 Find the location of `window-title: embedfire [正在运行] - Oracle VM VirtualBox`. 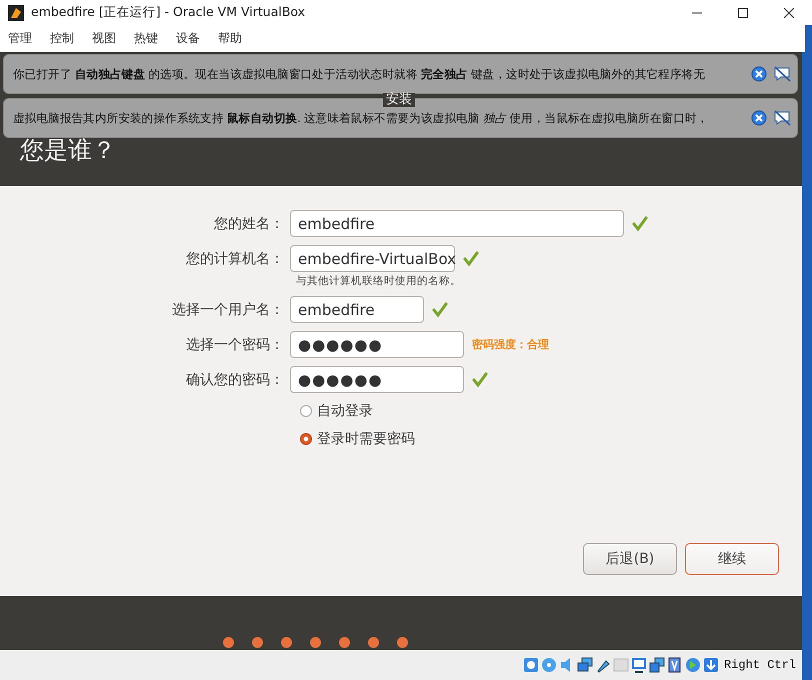

window-title: embedfire [正在运行] - Oracle VM VirtualBox is located at coordinates (168, 12).